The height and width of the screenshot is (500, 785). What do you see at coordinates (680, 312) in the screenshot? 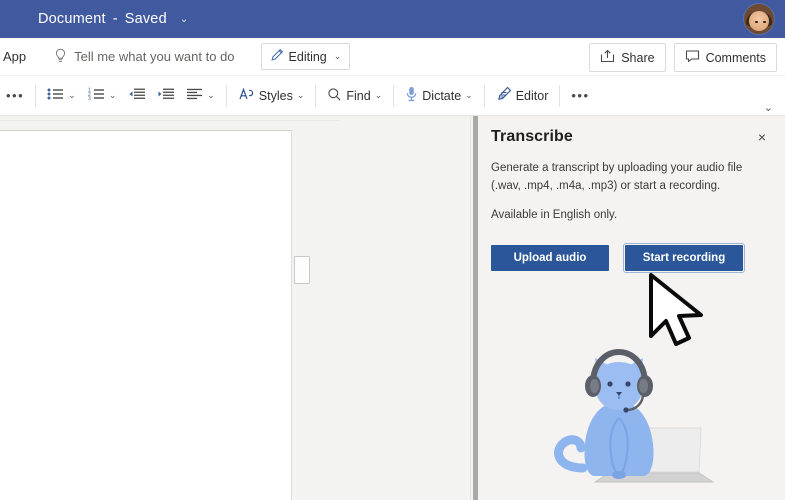
I see `mouse-pointer` at bounding box center [680, 312].